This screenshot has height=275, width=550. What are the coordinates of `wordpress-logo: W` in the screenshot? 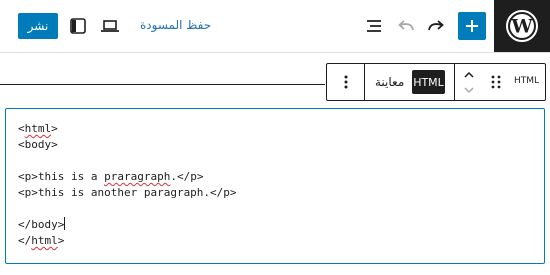 It's located at (522, 26).